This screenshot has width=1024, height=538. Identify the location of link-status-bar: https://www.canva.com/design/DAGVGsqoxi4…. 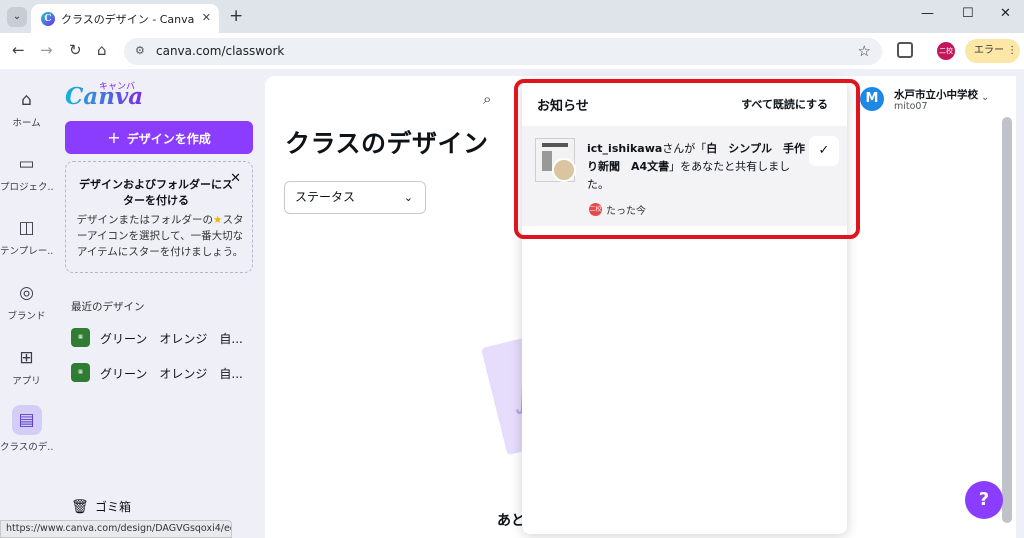
(116, 529).